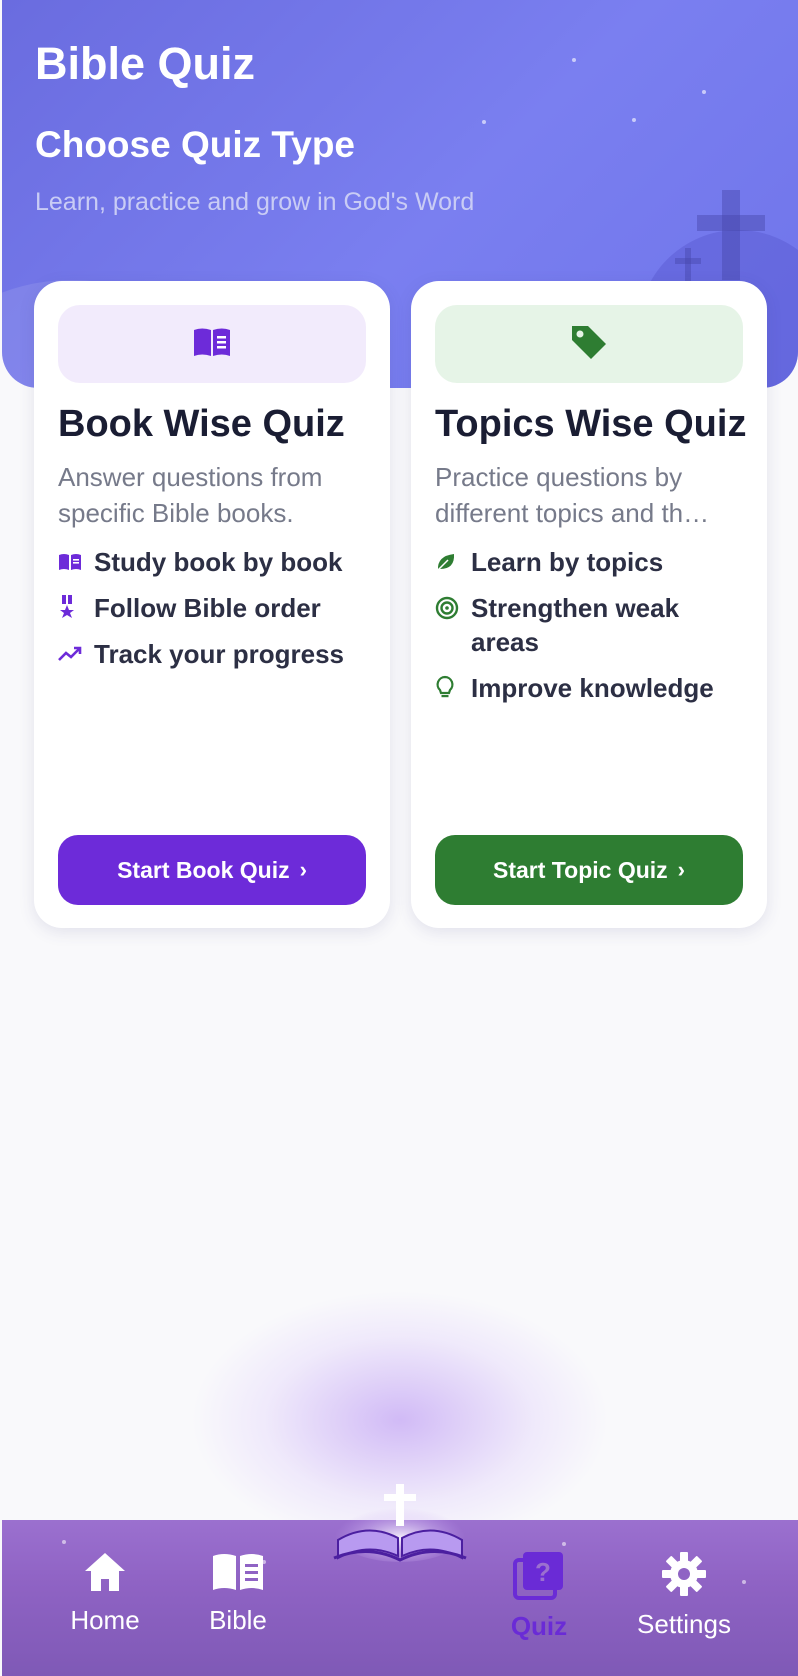 This screenshot has height=1676, width=798. Describe the element at coordinates (255, 202) in the screenshot. I see `section-subtitle: Learn, practice and grow in God's Word` at that location.